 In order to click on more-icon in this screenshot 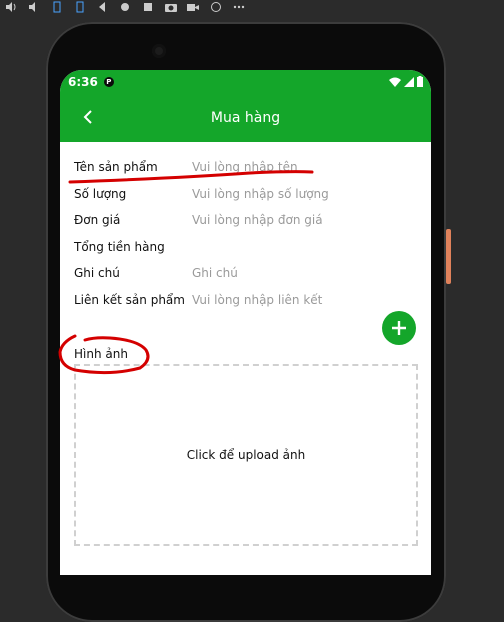, I will do `click(238, 7)`.